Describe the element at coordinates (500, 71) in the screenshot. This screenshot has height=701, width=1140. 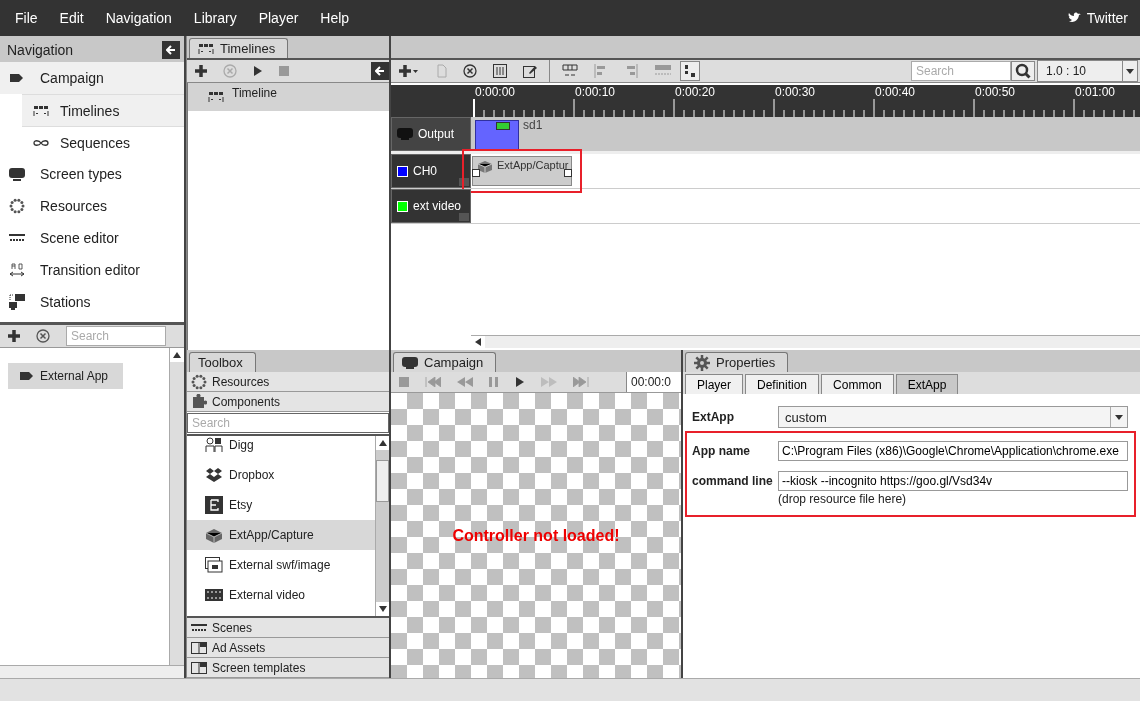
I see `sliders-icon` at that location.